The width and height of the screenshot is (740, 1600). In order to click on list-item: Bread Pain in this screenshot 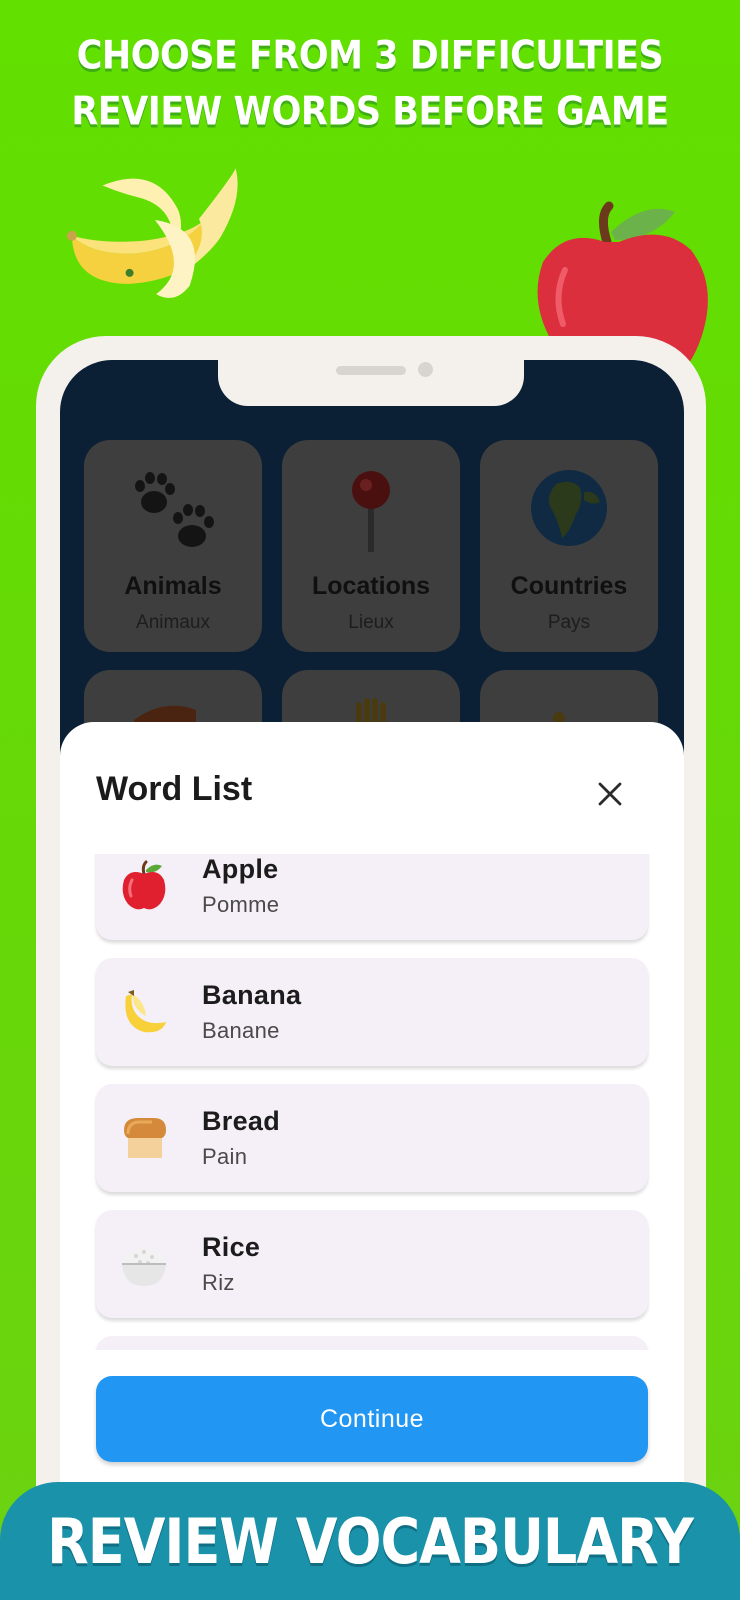, I will do `click(372, 1138)`.